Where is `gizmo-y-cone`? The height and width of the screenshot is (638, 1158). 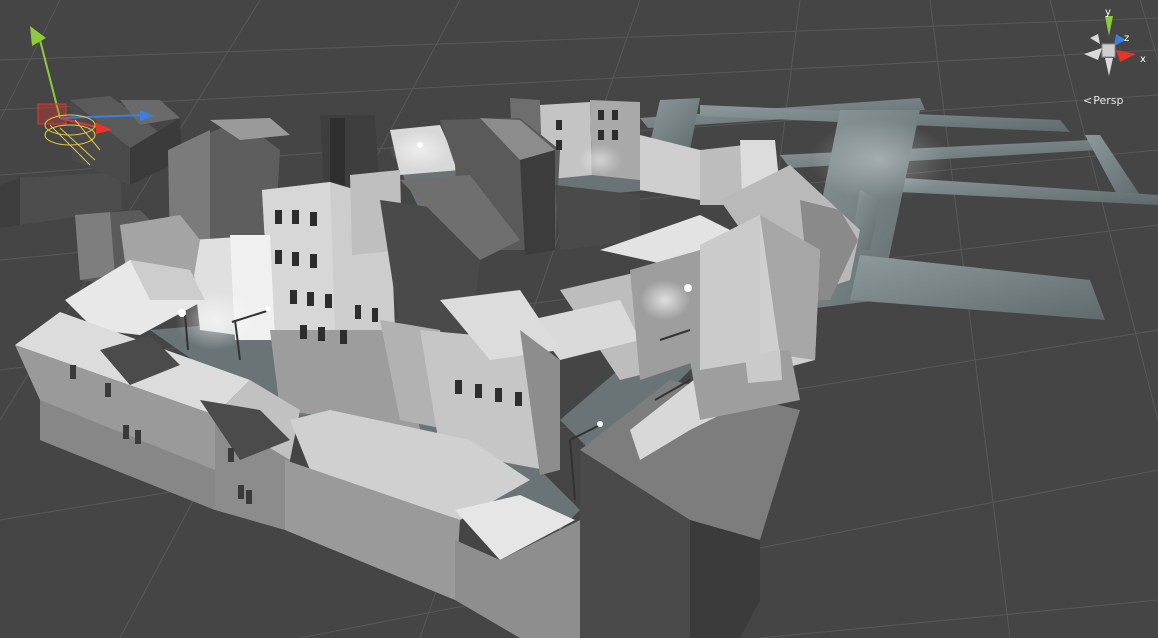 gizmo-y-cone is located at coordinates (1109, 26).